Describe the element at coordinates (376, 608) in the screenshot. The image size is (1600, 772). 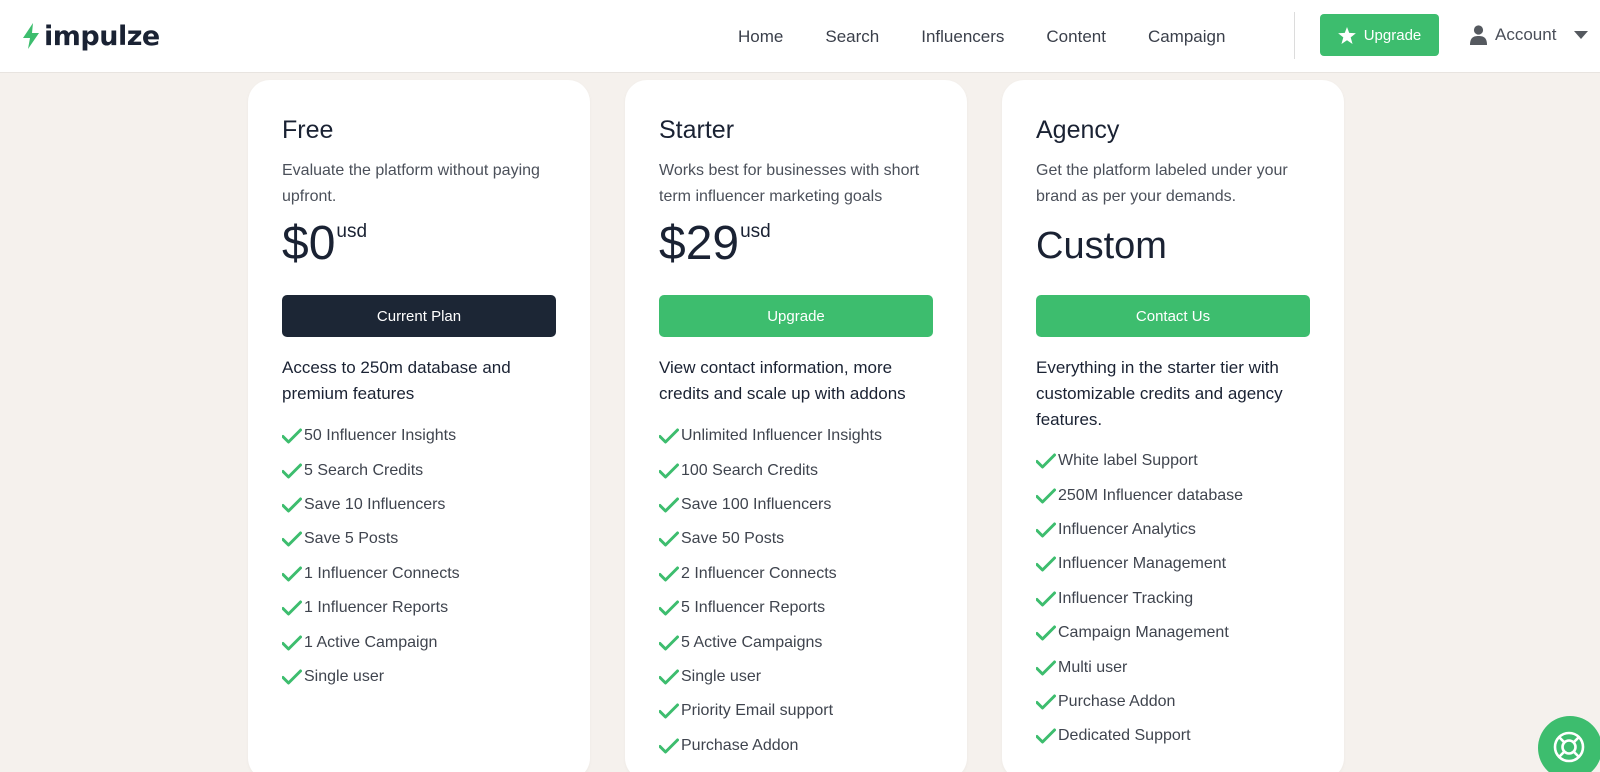
I see `feature-label: 1 Influencer Reports` at that location.